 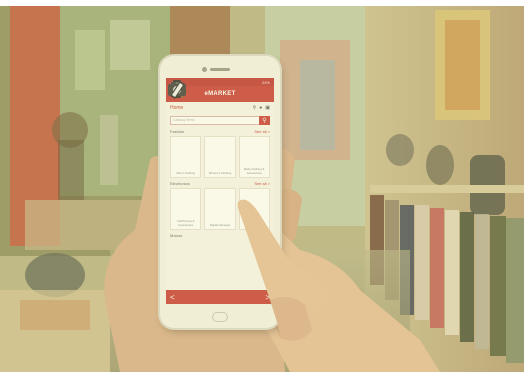 I want to click on search-input: Catalog Items, so click(x=214, y=120).